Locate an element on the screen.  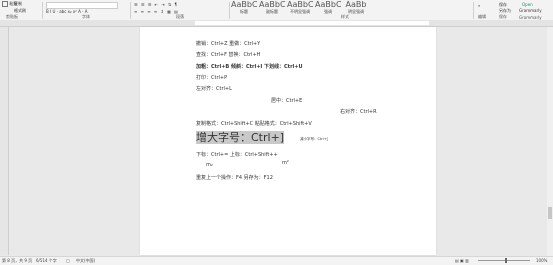
doc-line: 重复上一个操作：F4 另存为：F12 is located at coordinates (234, 178).